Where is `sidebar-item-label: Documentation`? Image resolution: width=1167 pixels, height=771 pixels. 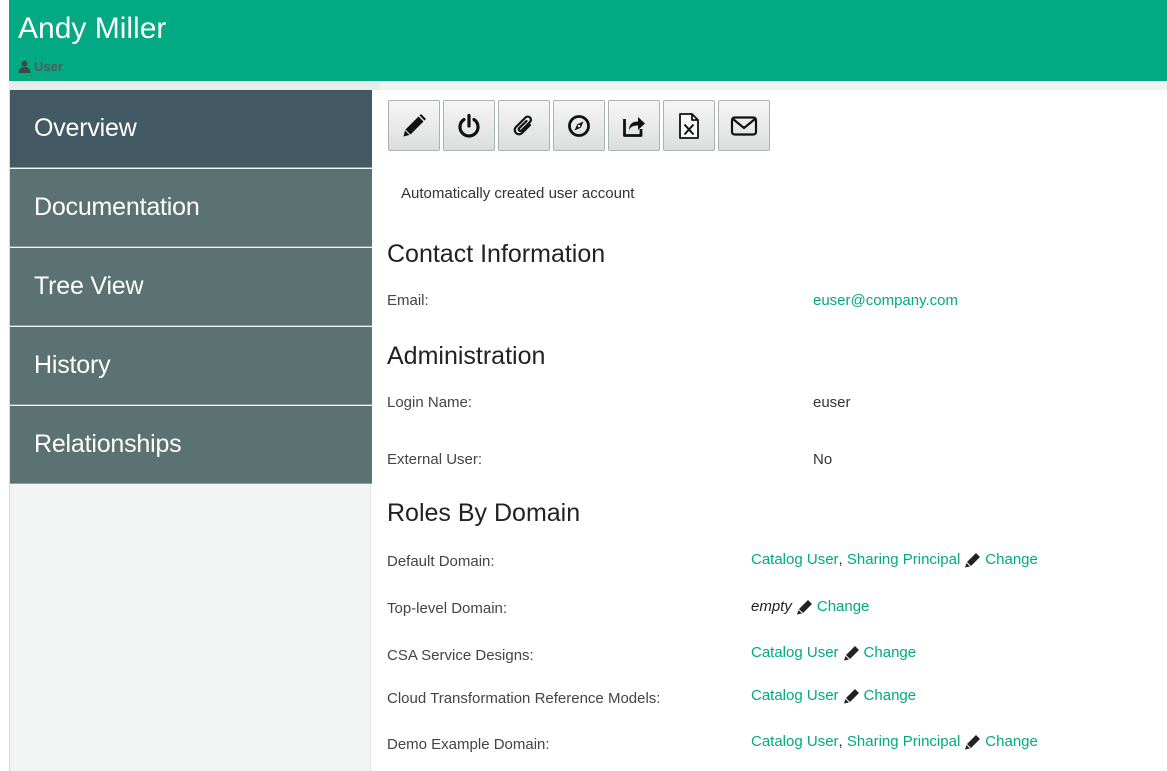
sidebar-item-label: Documentation is located at coordinates (117, 207).